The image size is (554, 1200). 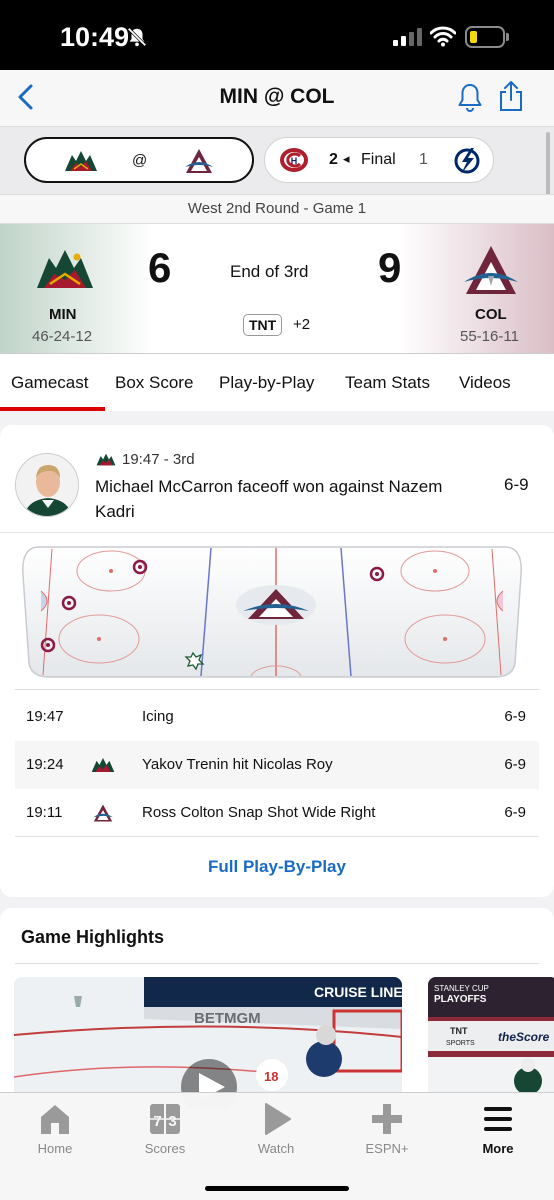 I want to click on tab-gamecast: Gamecast, so click(x=49, y=383).